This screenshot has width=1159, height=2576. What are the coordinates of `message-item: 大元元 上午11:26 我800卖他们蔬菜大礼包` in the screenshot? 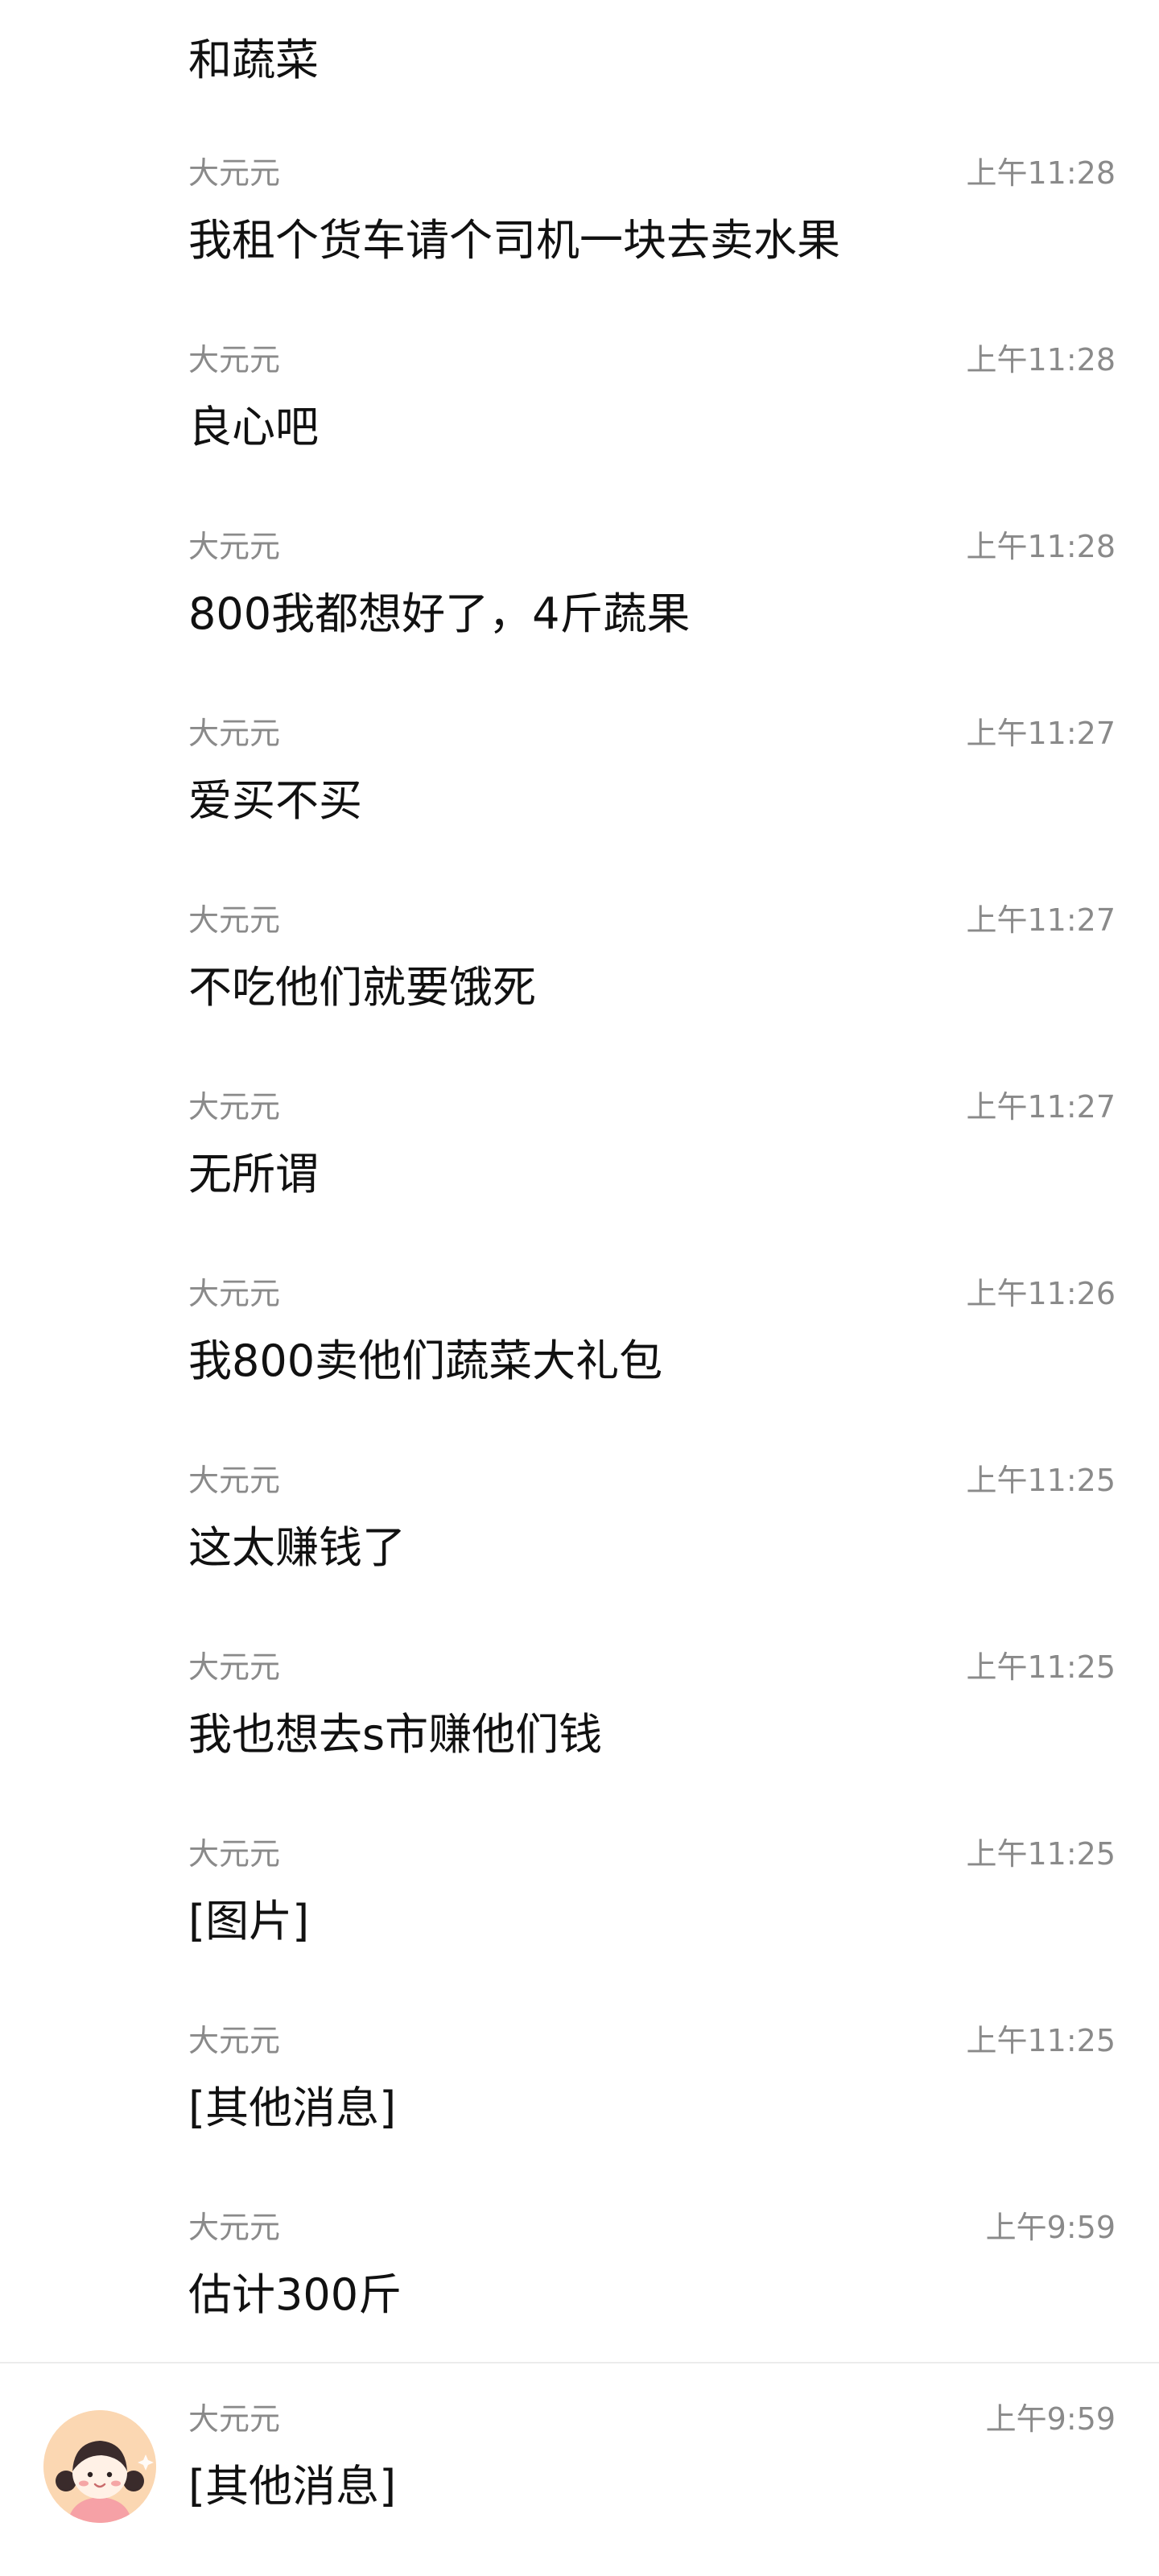 It's located at (579, 1367).